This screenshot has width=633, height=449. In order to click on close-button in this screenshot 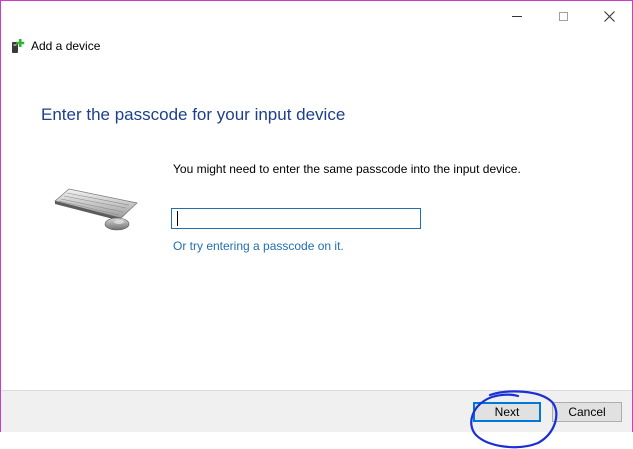, I will do `click(609, 16)`.